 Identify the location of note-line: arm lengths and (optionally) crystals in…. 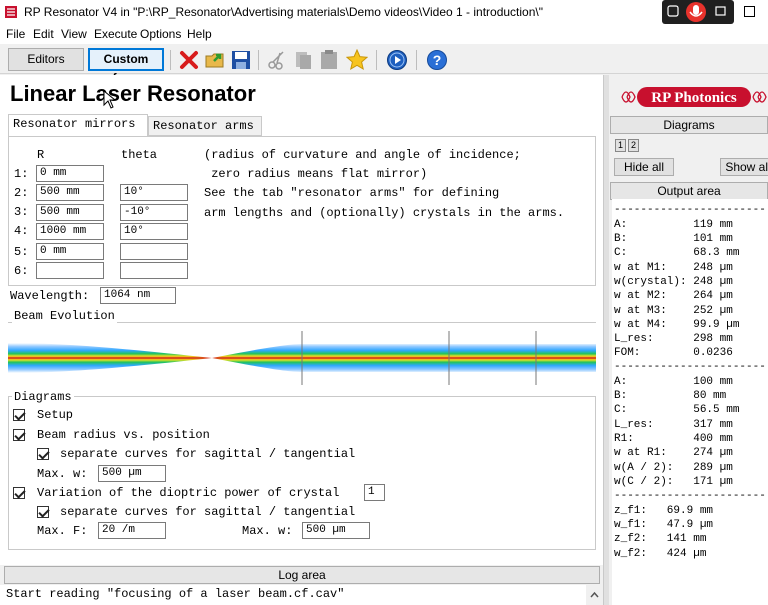
(384, 213).